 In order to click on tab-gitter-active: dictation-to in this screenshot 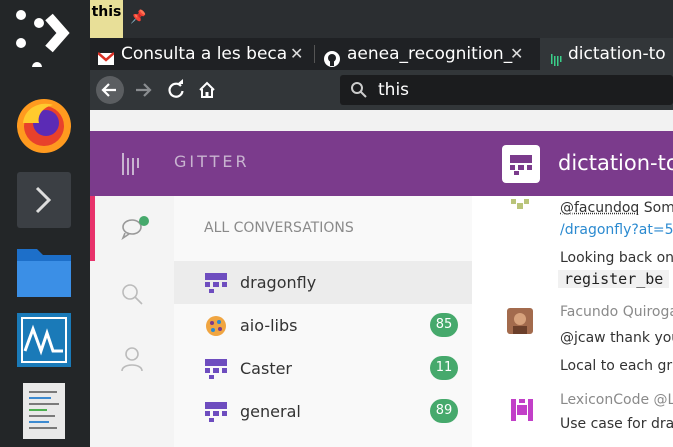, I will do `click(606, 54)`.